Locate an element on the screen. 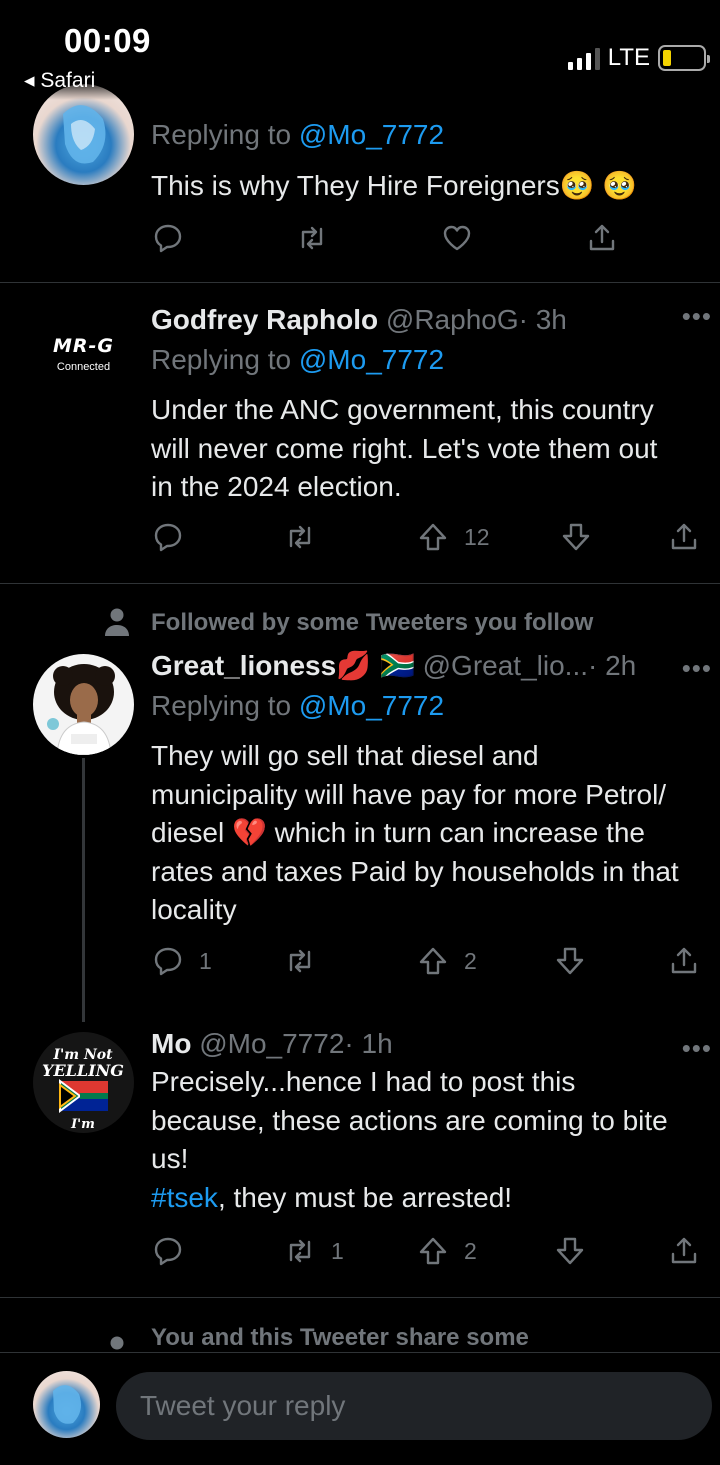 The height and width of the screenshot is (1465, 720). avatar is located at coordinates (83, 704).